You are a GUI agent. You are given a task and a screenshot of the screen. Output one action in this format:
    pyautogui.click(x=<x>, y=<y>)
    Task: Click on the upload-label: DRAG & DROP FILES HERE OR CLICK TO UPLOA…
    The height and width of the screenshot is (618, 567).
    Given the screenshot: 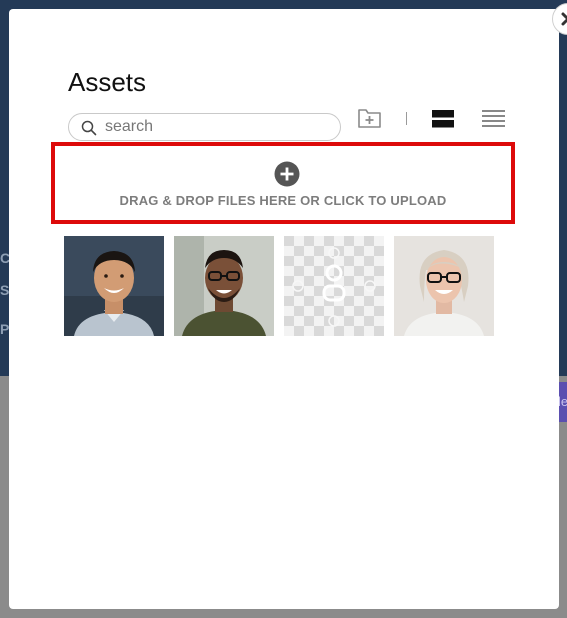 What is the action you would take?
    pyautogui.click(x=283, y=200)
    